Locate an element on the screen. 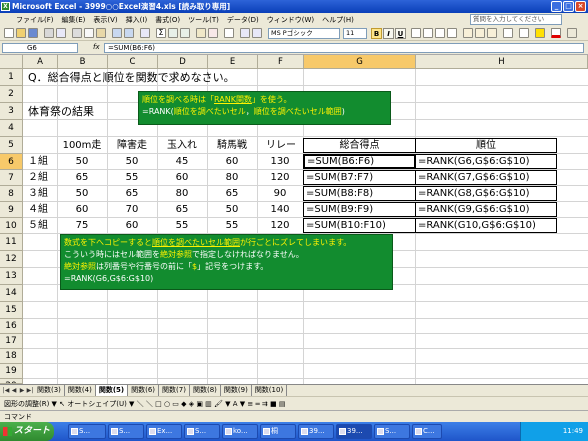 The height and width of the screenshot is (441, 588). header-ball-toss: 玉入れ is located at coordinates (182, 145).